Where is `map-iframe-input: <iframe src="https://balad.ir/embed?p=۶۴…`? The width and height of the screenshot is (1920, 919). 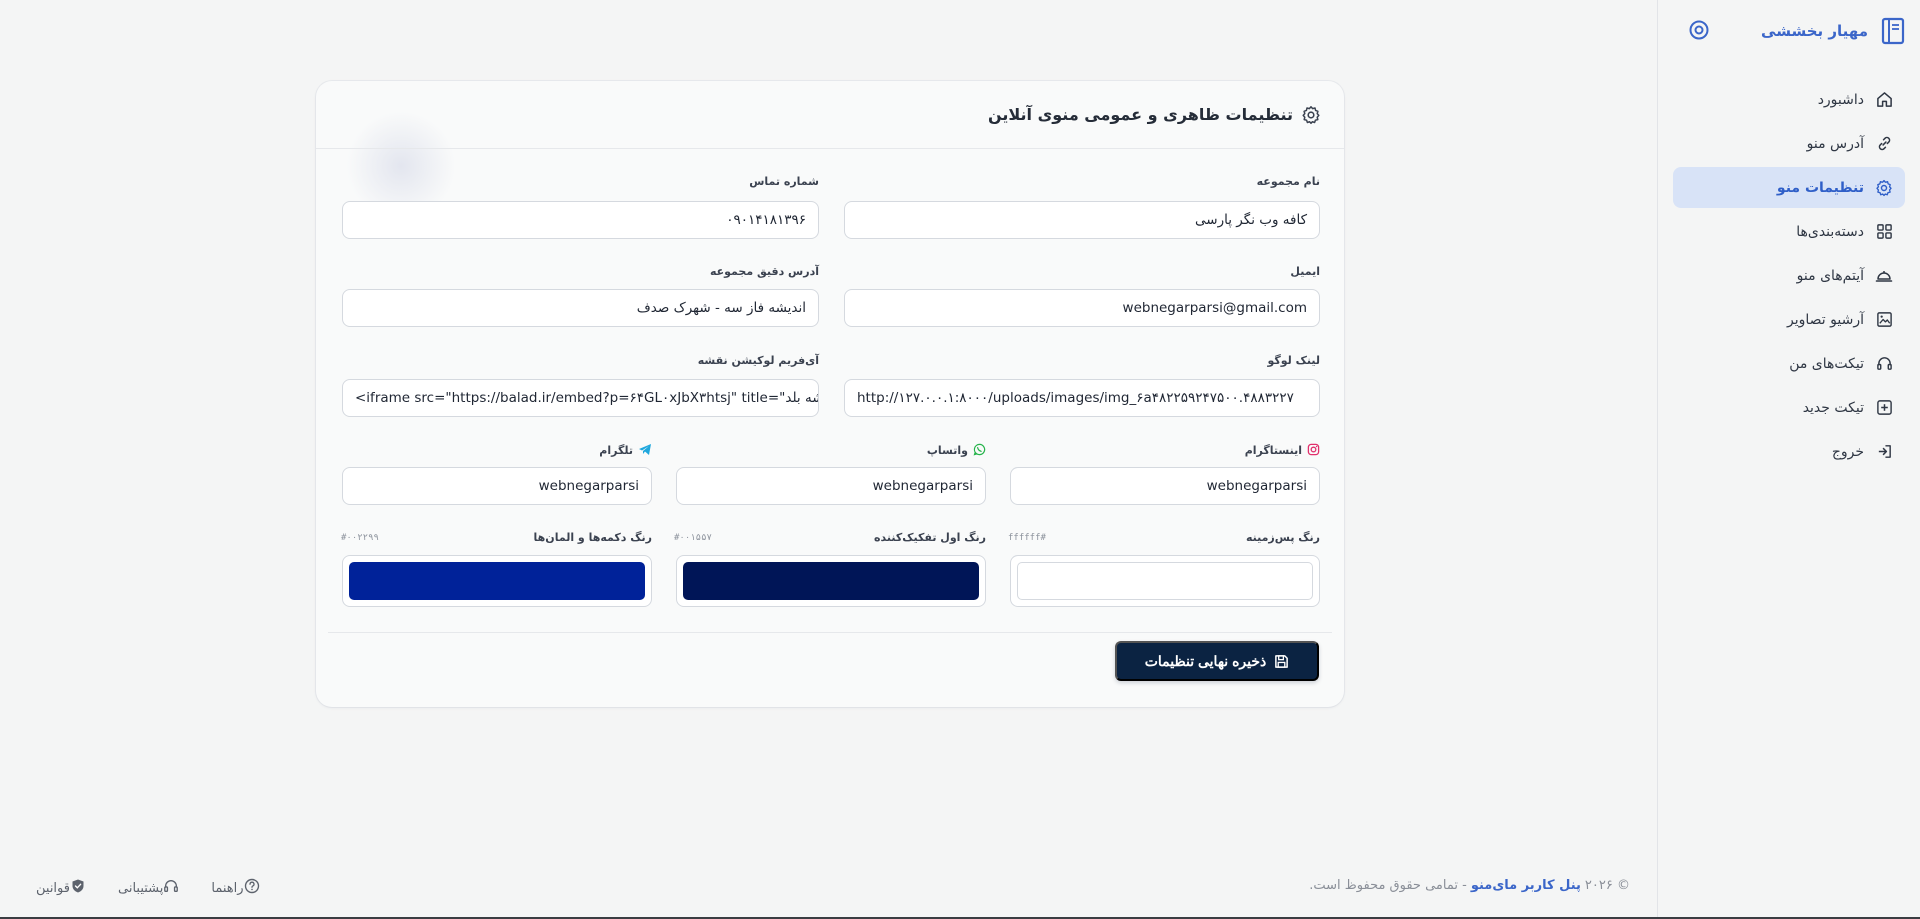 map-iframe-input: <iframe src="https://balad.ir/embed?p=۶۴… is located at coordinates (580, 398).